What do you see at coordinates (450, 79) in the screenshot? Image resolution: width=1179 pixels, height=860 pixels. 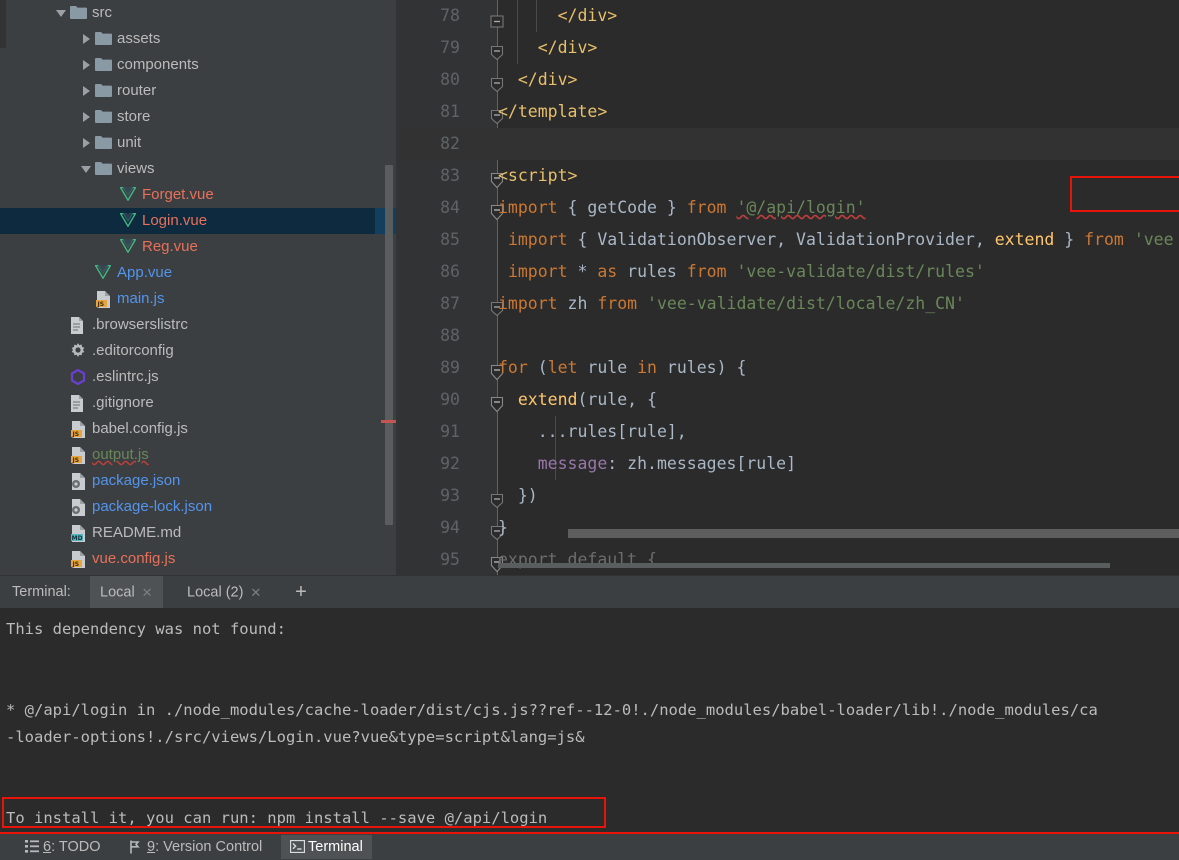 I see `line-number: 80` at bounding box center [450, 79].